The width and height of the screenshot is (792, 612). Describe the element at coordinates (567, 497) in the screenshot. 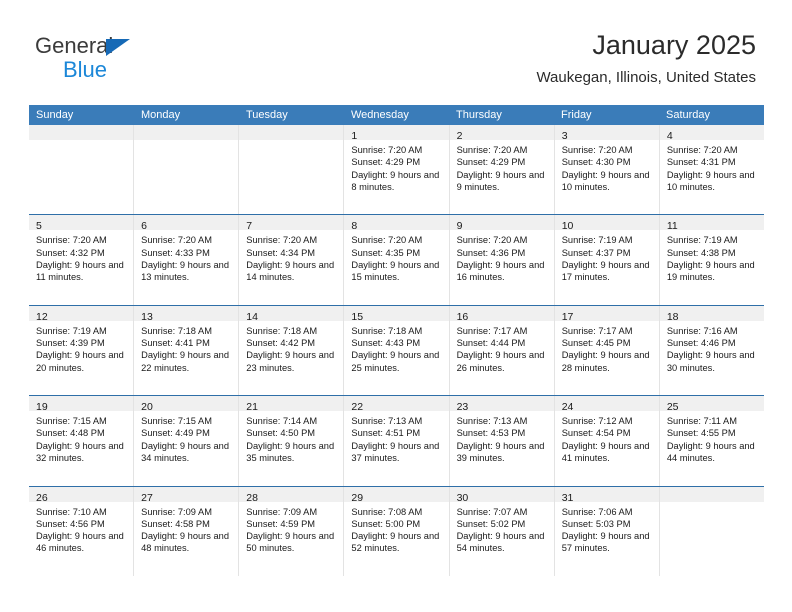

I see `day-number: 31` at that location.